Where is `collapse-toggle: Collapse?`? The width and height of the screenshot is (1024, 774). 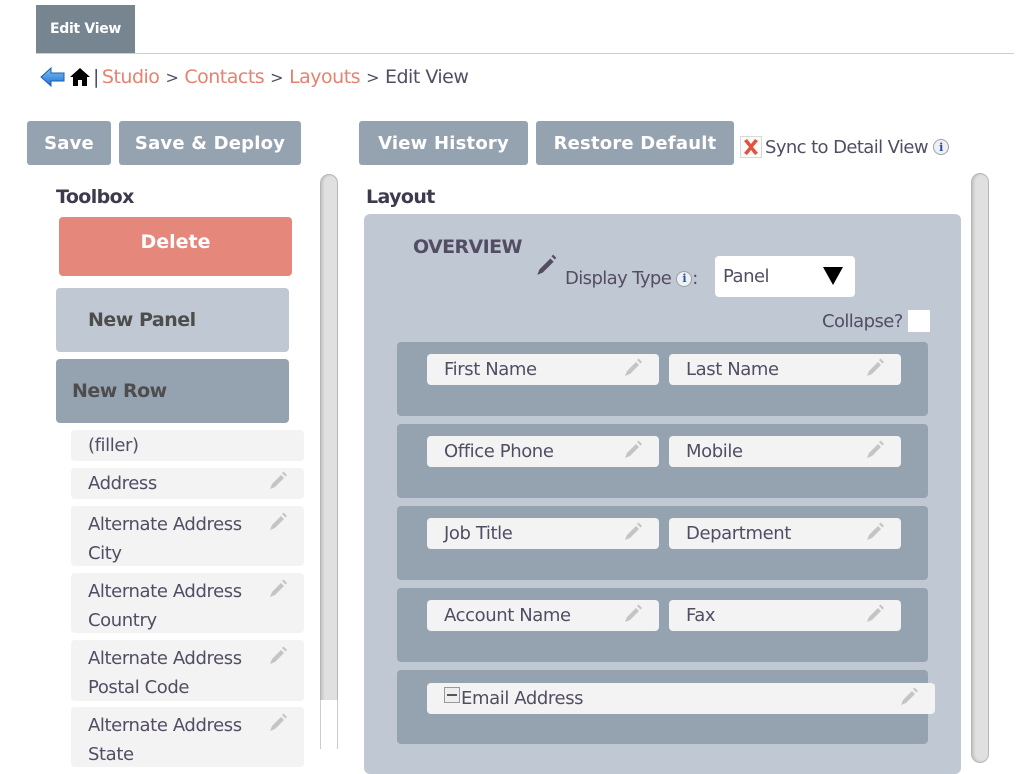 collapse-toggle: Collapse? is located at coordinates (876, 321).